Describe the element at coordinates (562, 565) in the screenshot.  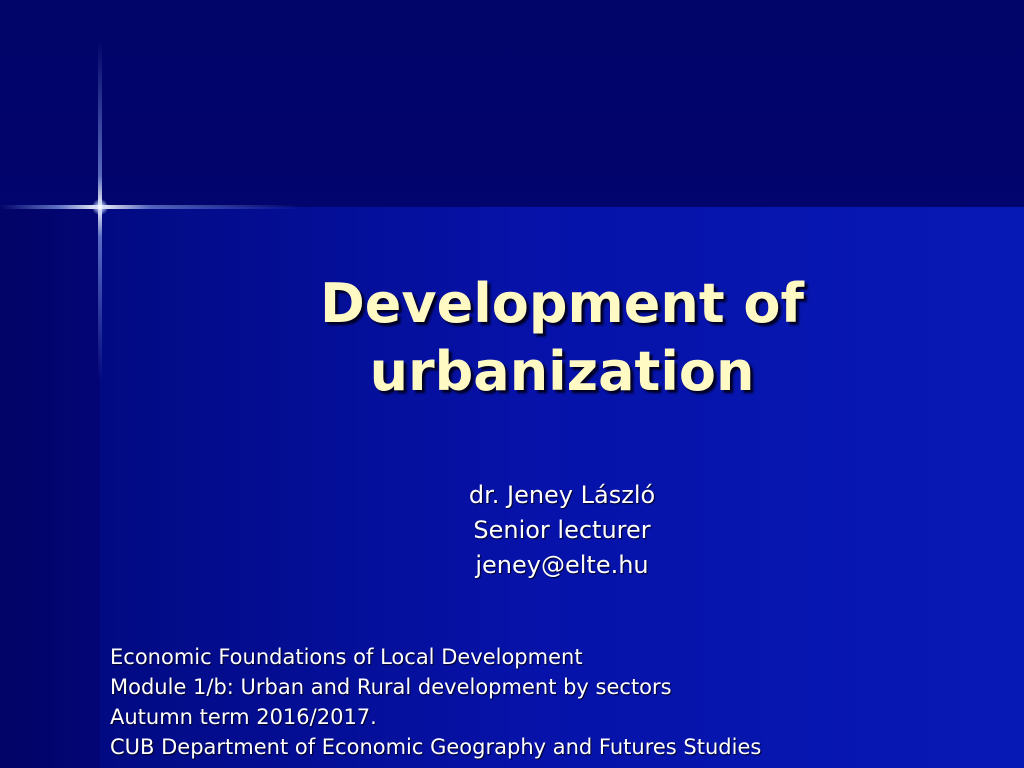
I see `author-email: jeney@elte.hu` at that location.